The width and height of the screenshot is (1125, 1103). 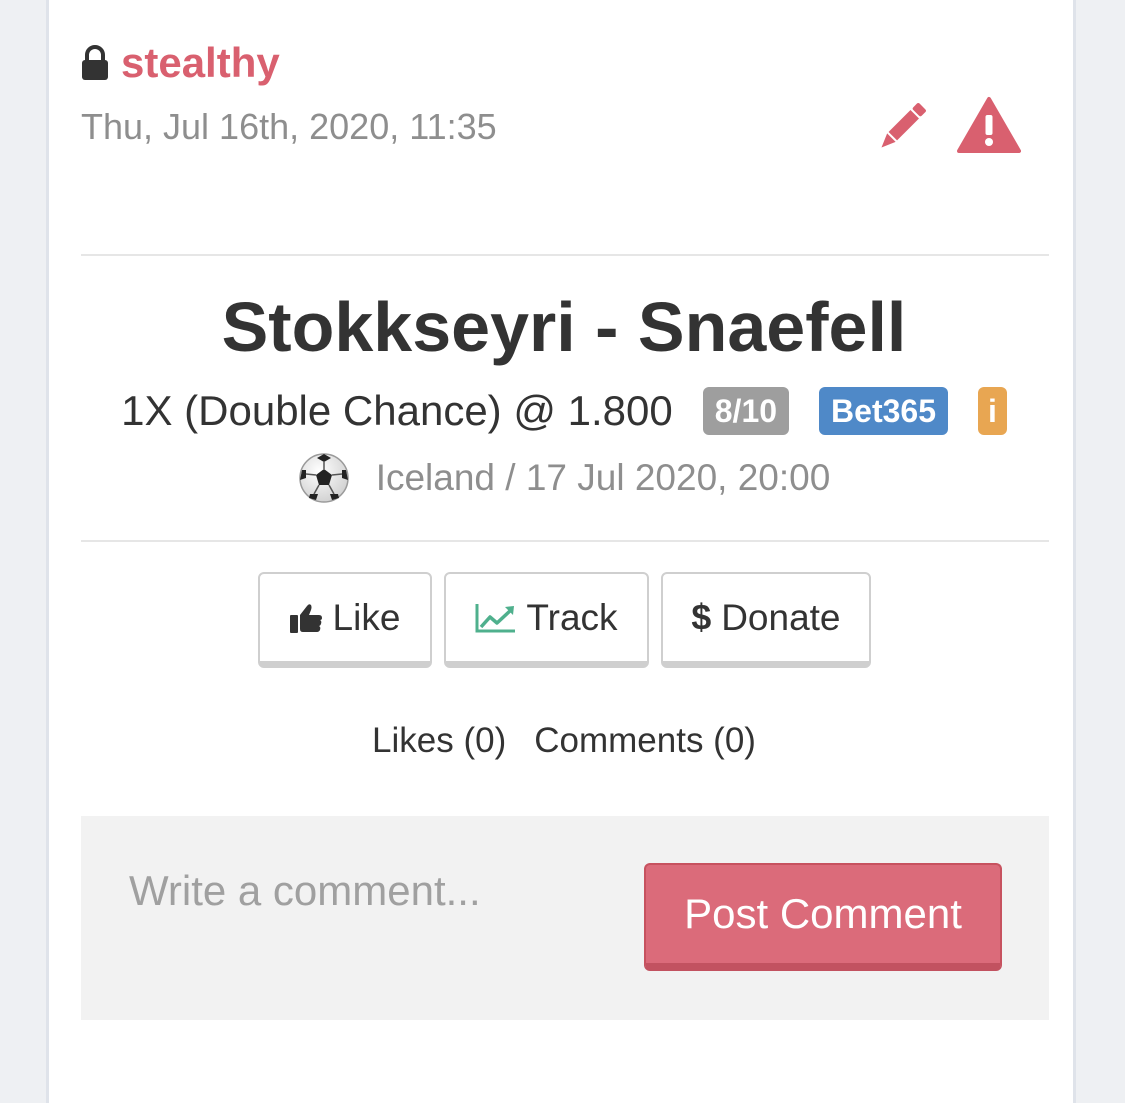 I want to click on confidence-badge: 8/10, so click(x=746, y=411).